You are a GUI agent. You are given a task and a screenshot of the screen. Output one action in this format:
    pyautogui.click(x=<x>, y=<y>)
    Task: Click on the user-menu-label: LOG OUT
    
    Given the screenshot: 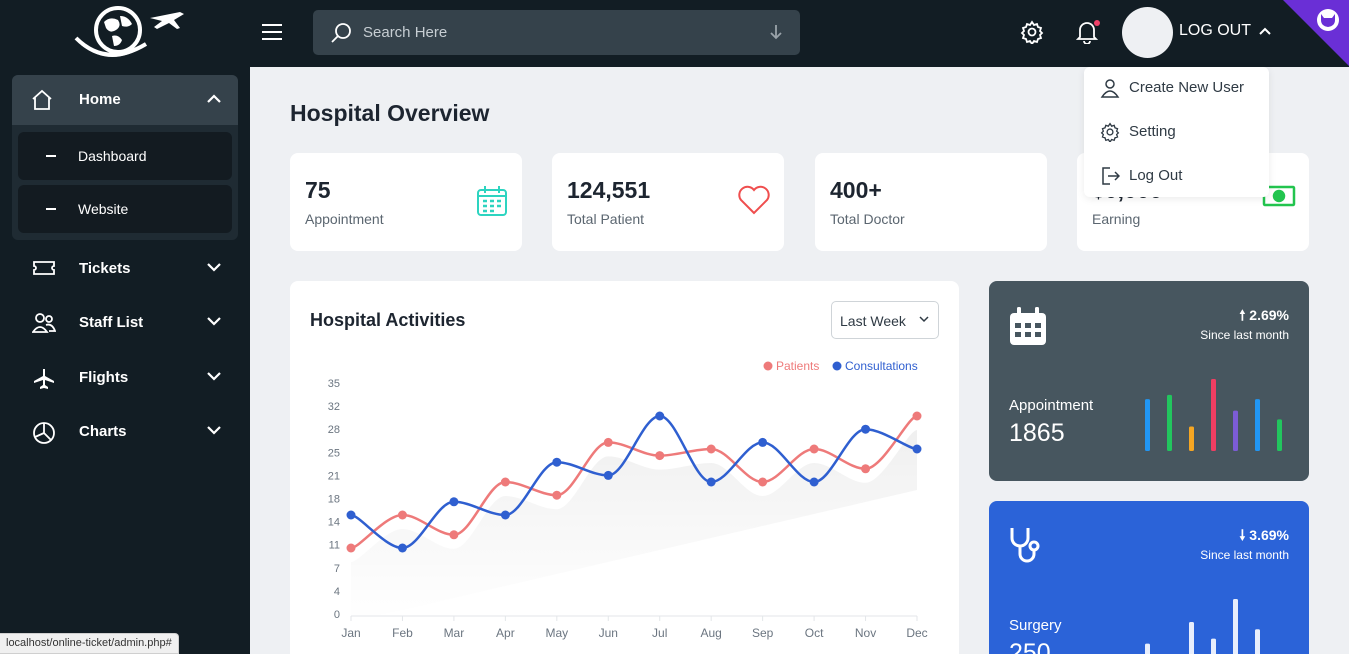 What is the action you would take?
    pyautogui.click(x=1215, y=31)
    